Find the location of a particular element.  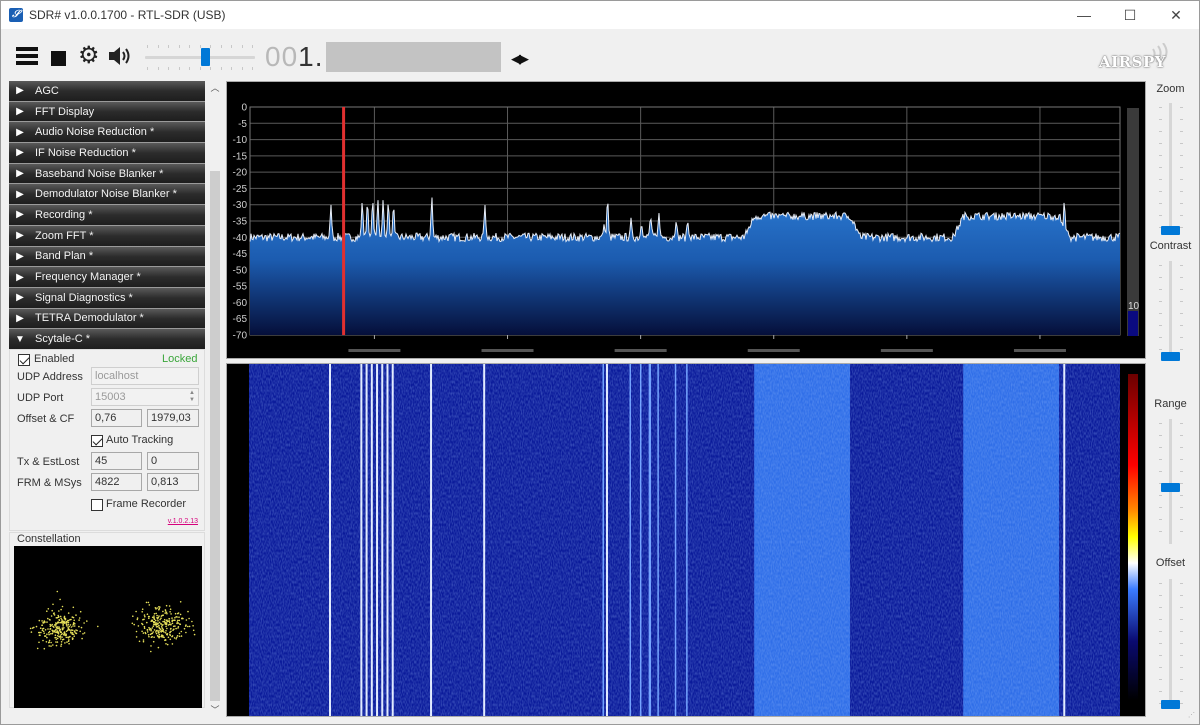

tx-field: 45 is located at coordinates (116, 461).